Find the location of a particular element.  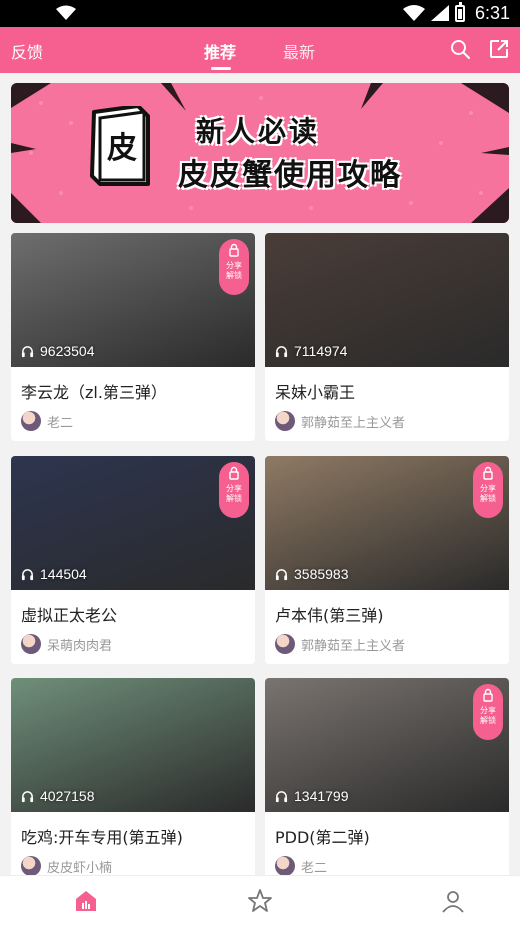

clock: 6:31 is located at coordinates (492, 12).